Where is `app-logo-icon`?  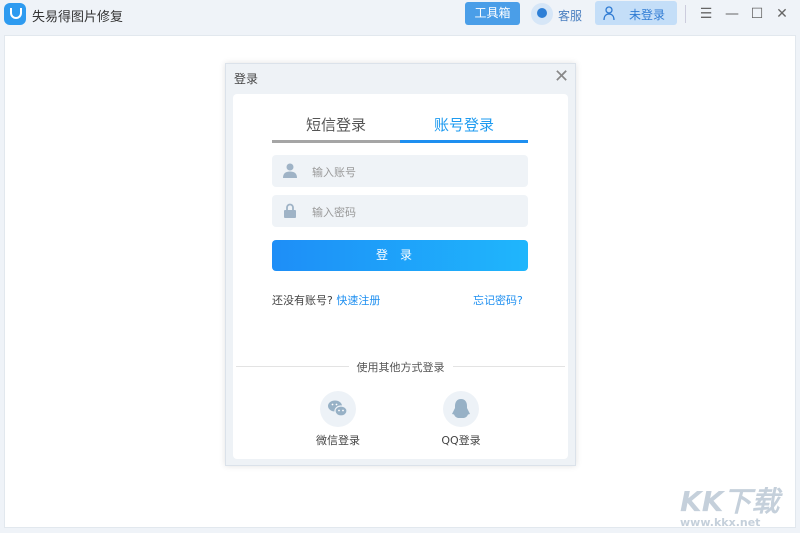 app-logo-icon is located at coordinates (15, 14).